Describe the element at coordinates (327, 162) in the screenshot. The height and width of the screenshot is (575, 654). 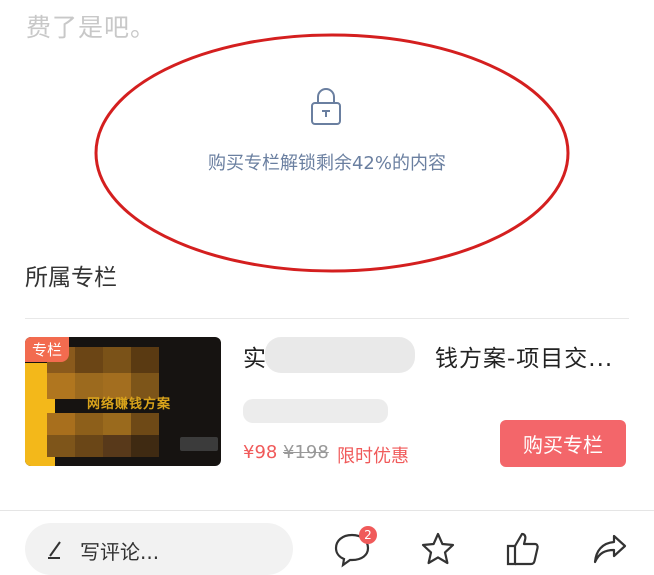
I see `unlock-text: 购买专栏解锁剩余42%的内容` at that location.